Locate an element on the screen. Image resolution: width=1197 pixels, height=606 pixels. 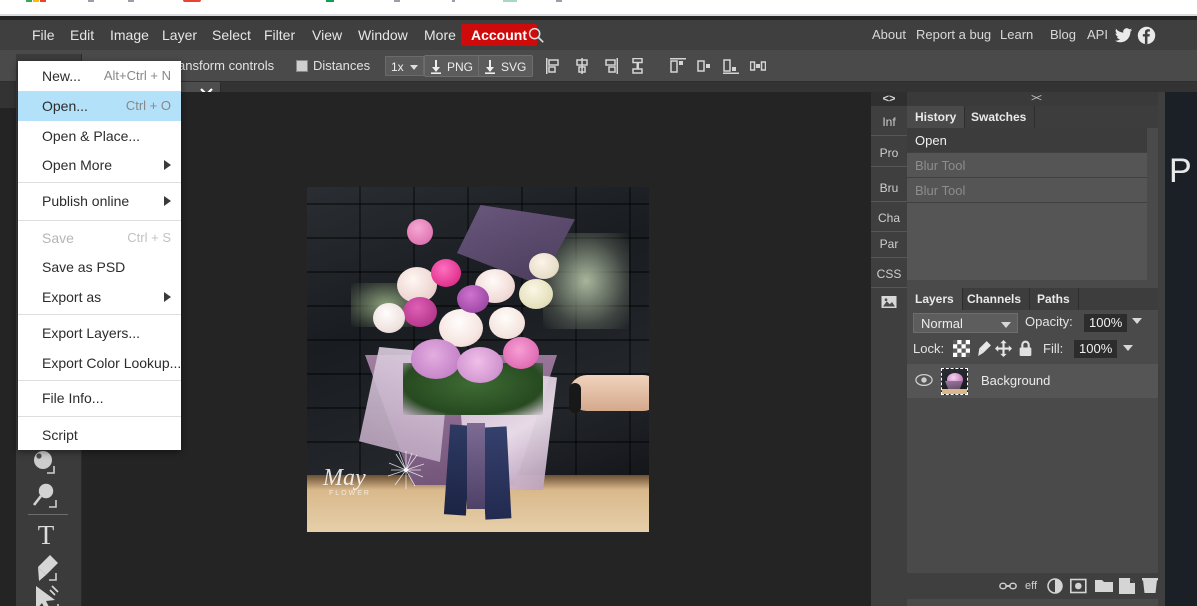
lock-paint-icon is located at coordinates (983, 348).